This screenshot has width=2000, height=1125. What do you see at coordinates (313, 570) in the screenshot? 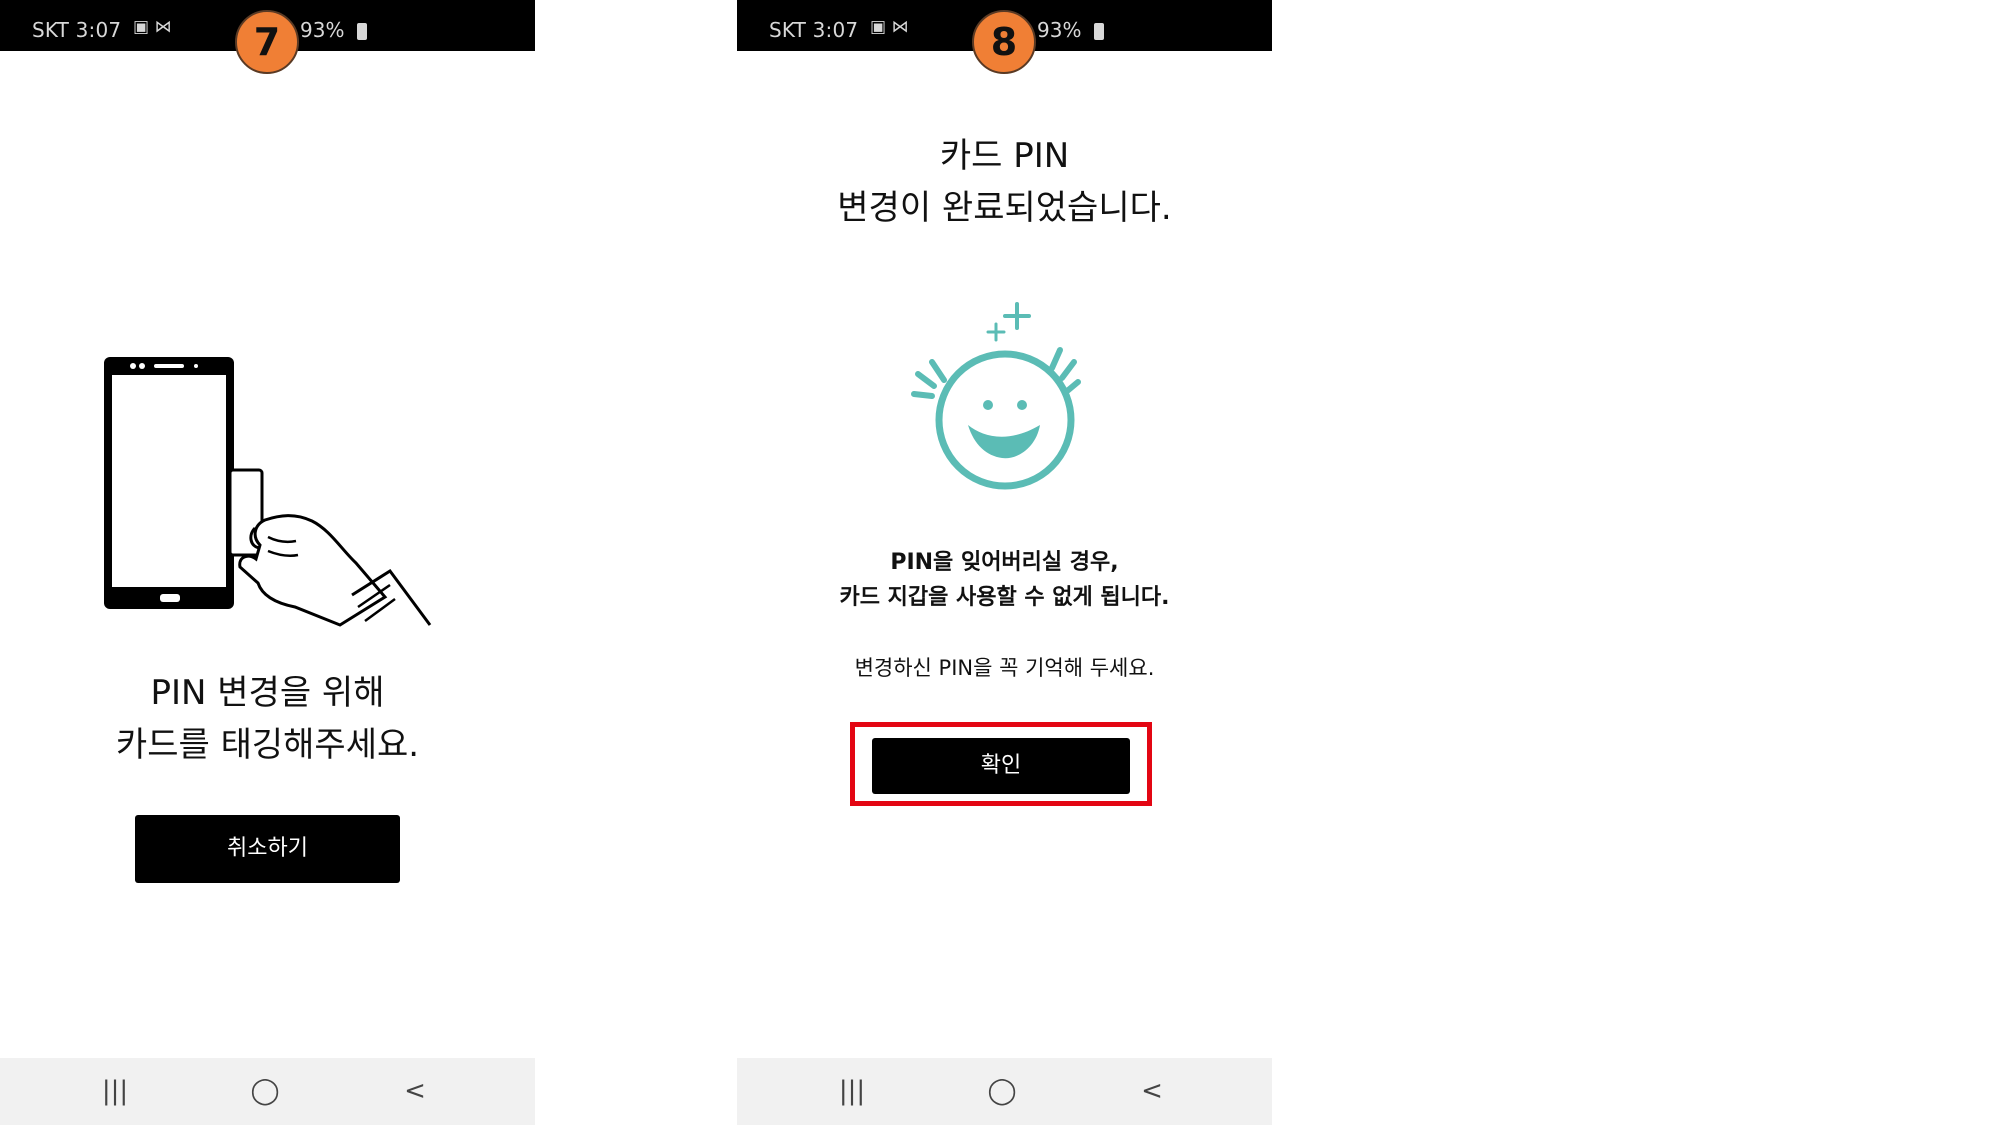
I see `hand-icon` at bounding box center [313, 570].